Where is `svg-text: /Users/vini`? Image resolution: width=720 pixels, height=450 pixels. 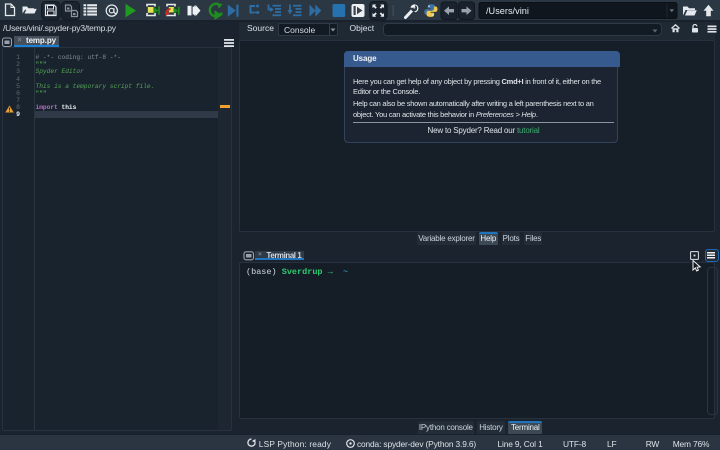 svg-text: /Users/vini is located at coordinates (507, 11).